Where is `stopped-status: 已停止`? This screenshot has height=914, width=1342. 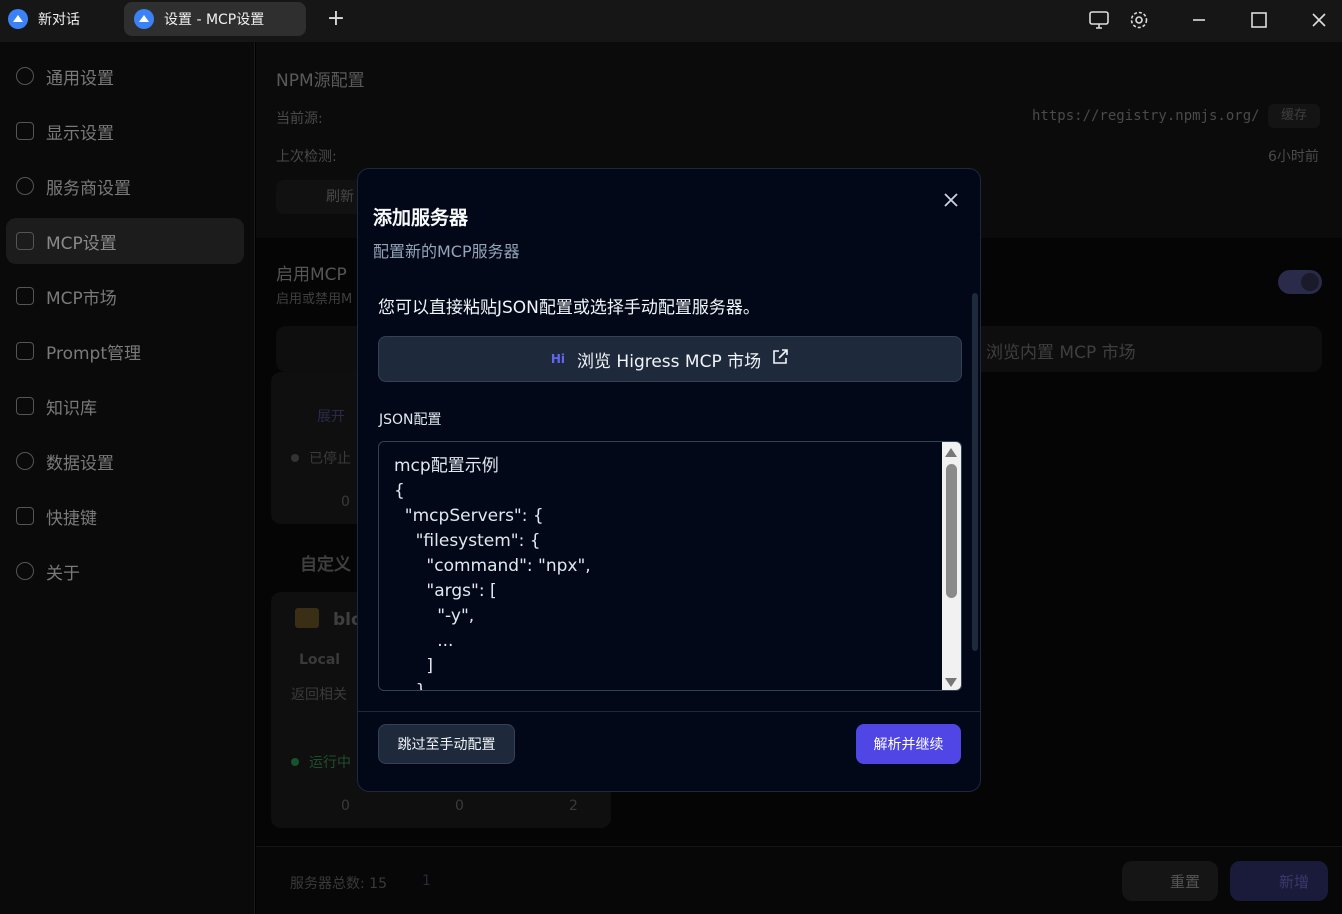 stopped-status: 已停止 is located at coordinates (330, 459).